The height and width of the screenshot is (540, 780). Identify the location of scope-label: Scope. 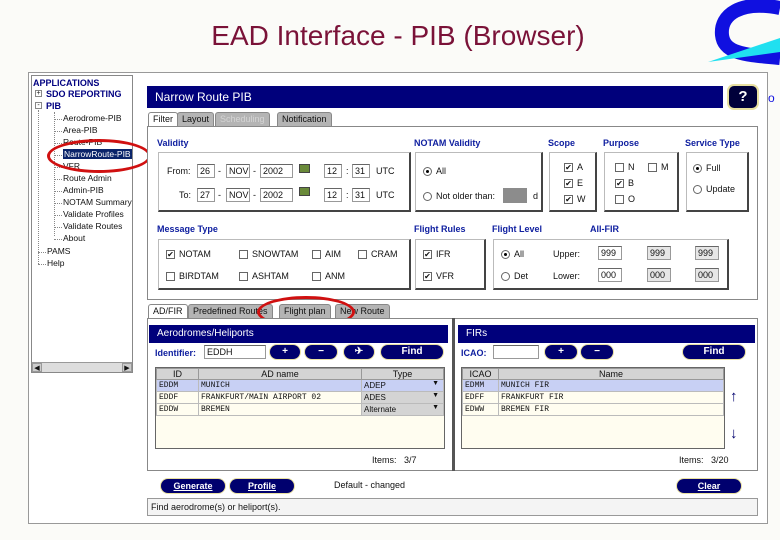
(562, 143).